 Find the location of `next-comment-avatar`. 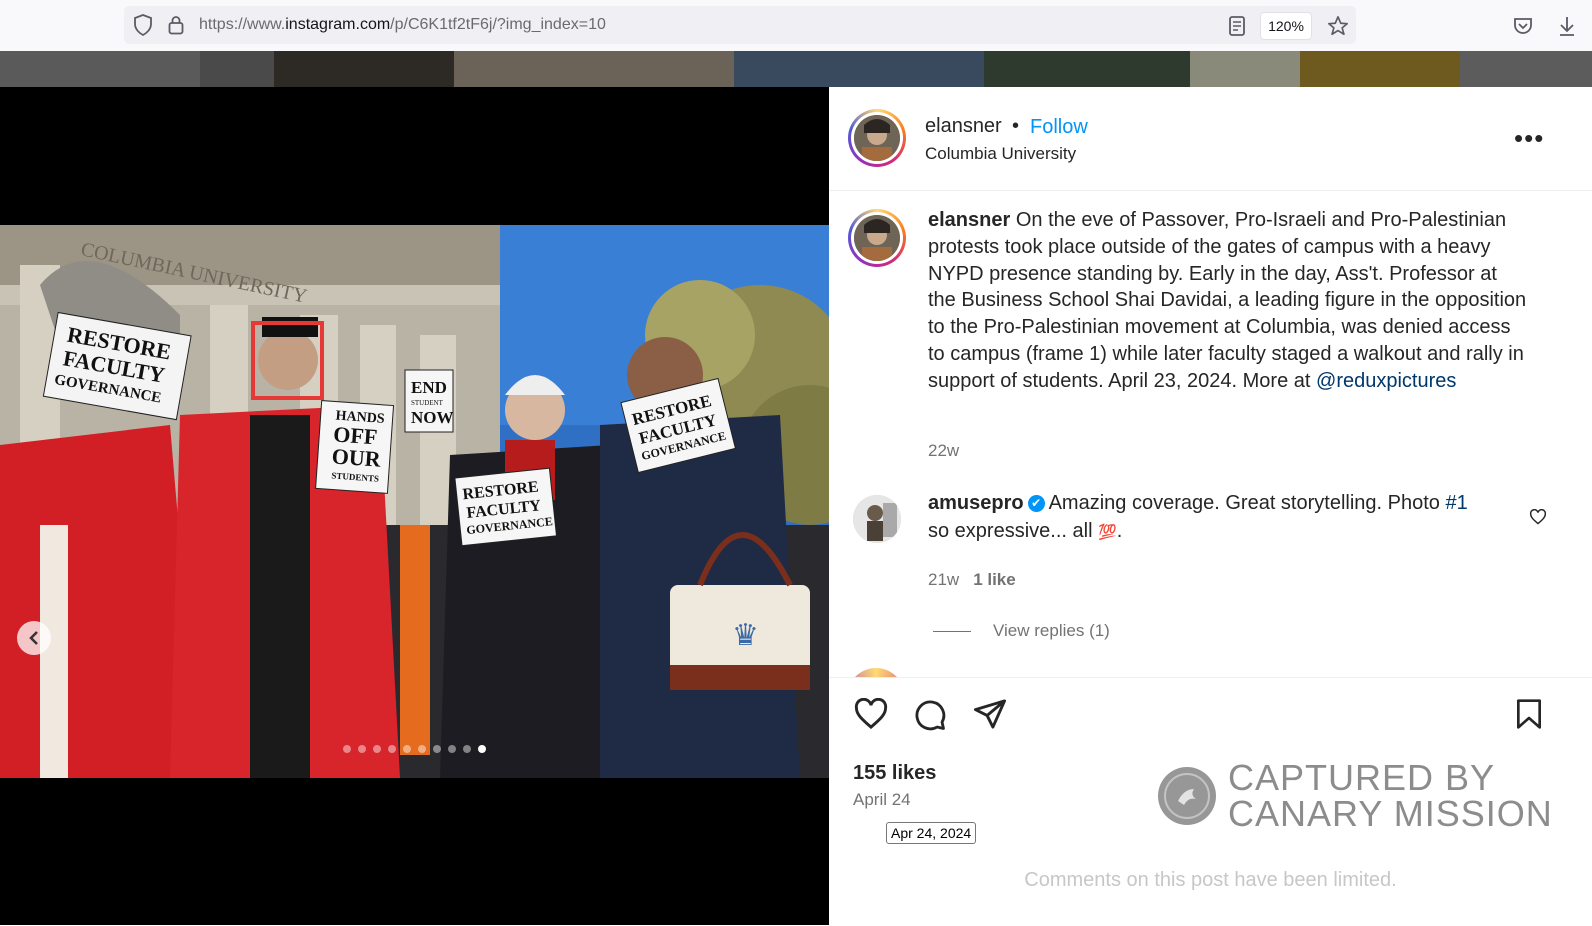

next-comment-avatar is located at coordinates (876, 672).